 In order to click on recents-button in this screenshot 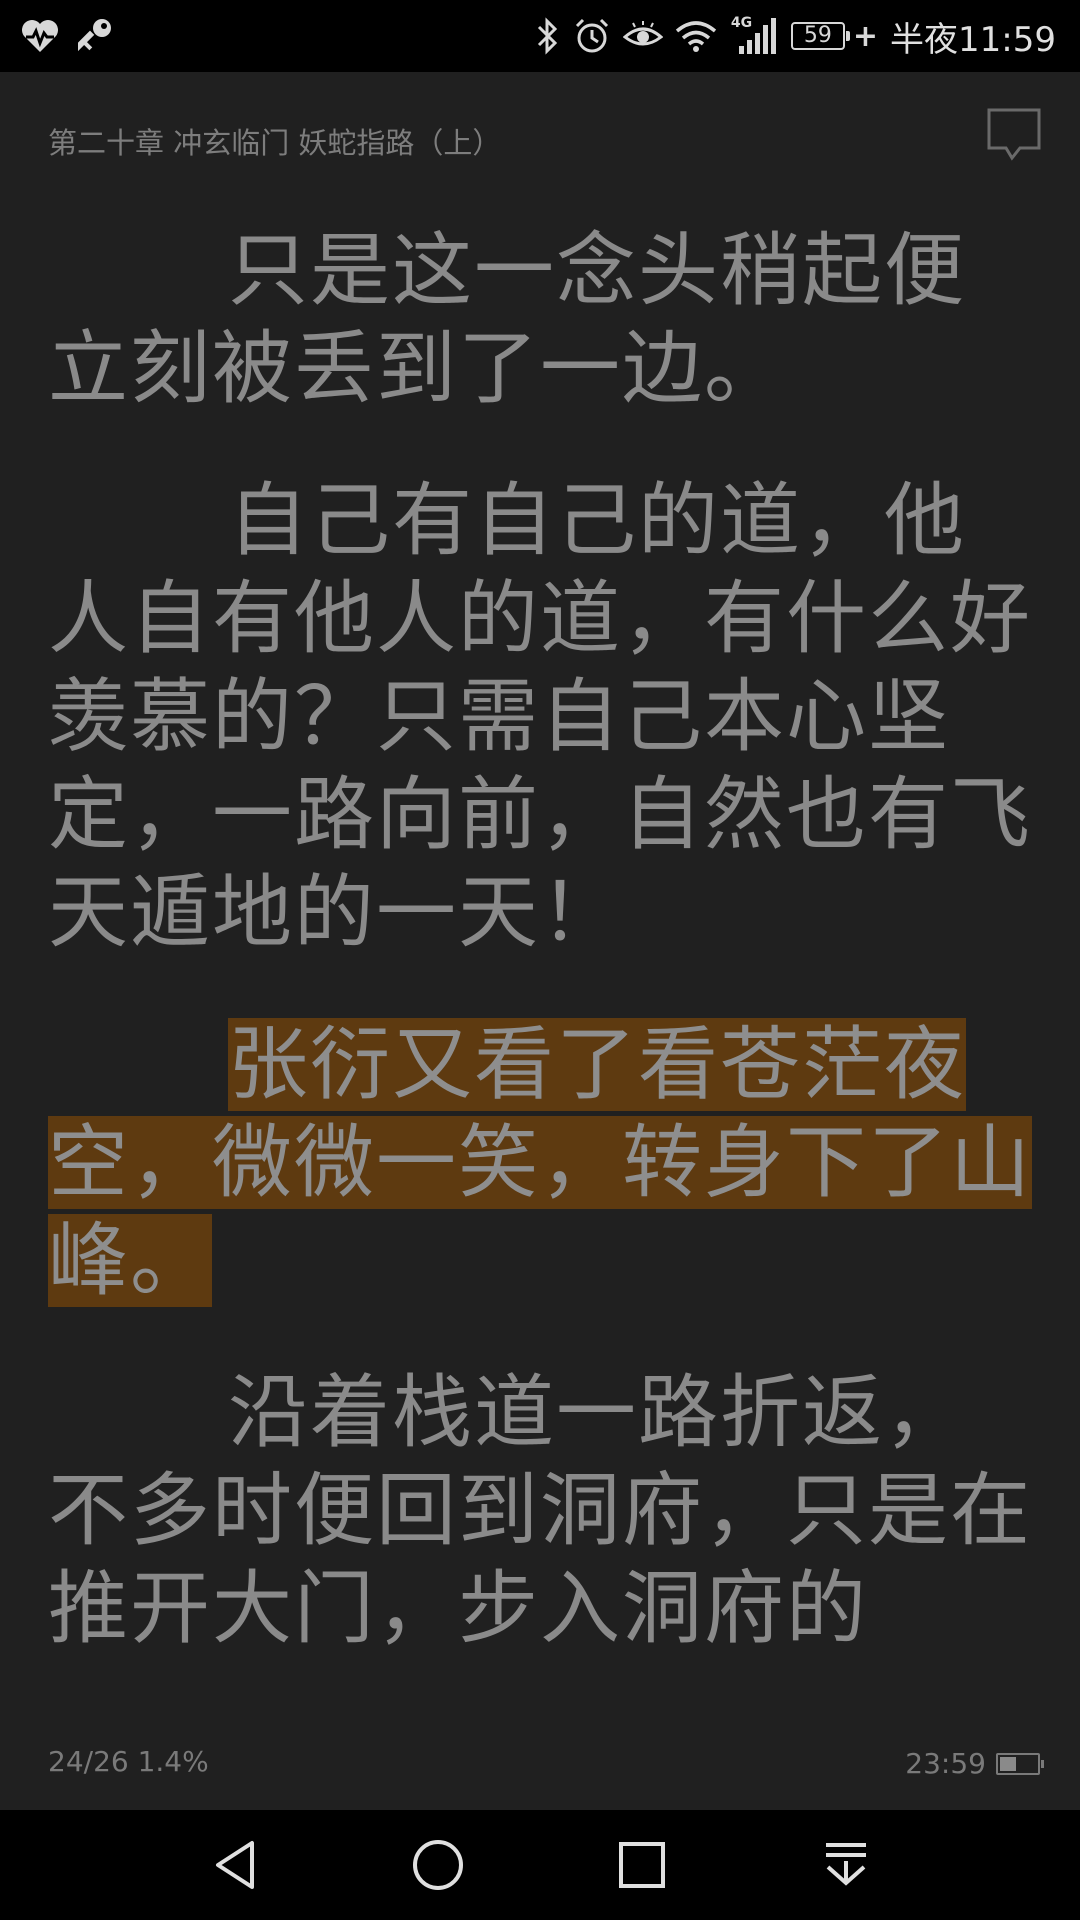, I will do `click(642, 1865)`.